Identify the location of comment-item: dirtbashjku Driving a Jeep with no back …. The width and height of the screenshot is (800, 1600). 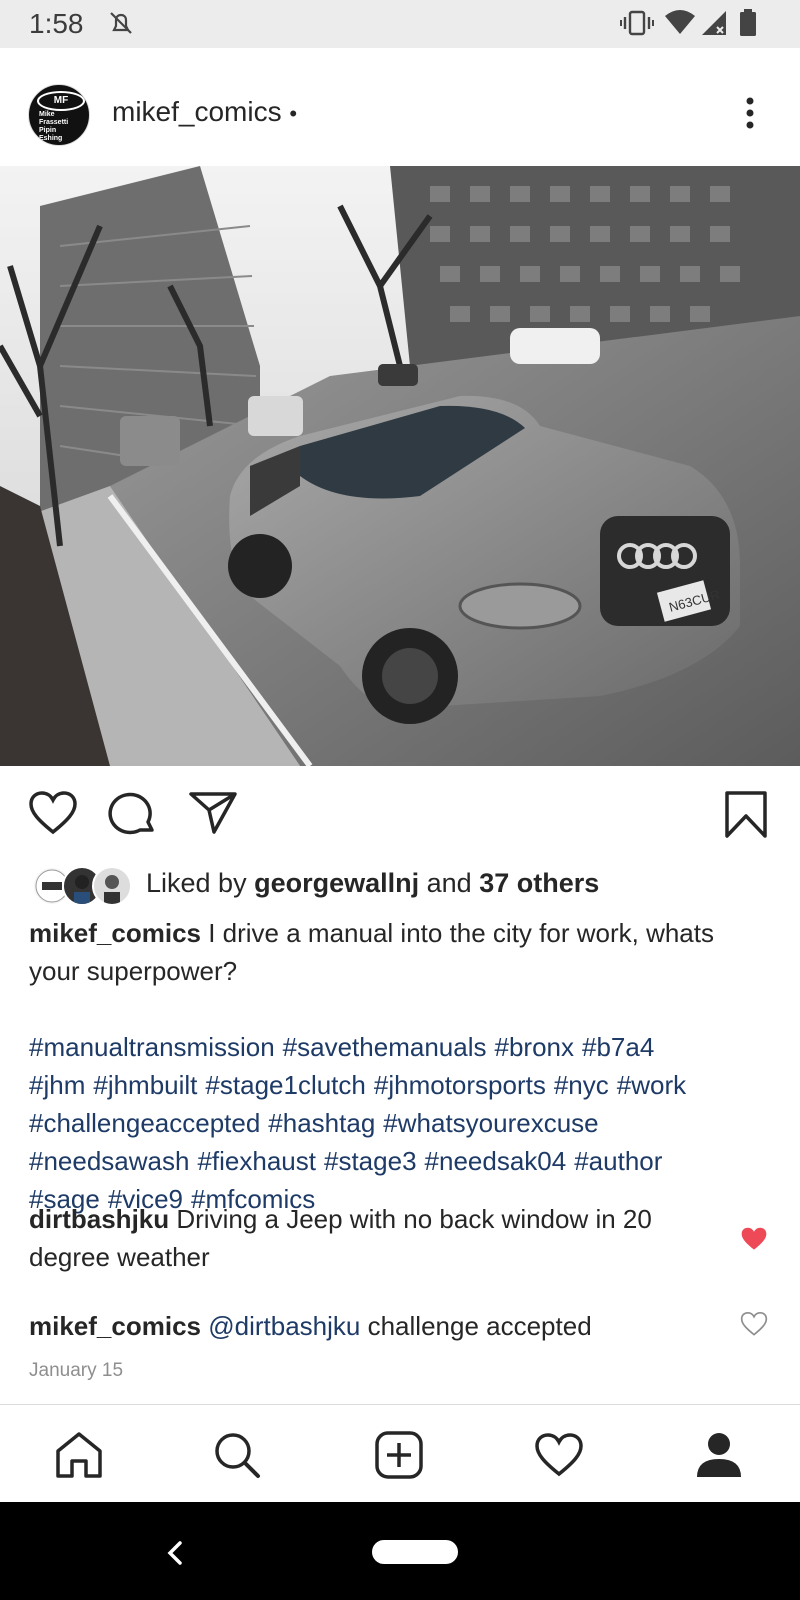
(369, 1238).